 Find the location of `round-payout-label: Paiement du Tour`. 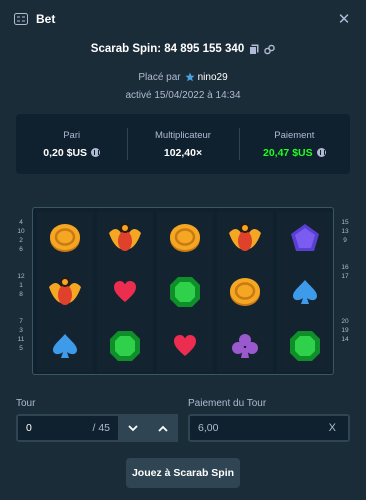

round-payout-label: Paiement du Tour is located at coordinates (227, 403).